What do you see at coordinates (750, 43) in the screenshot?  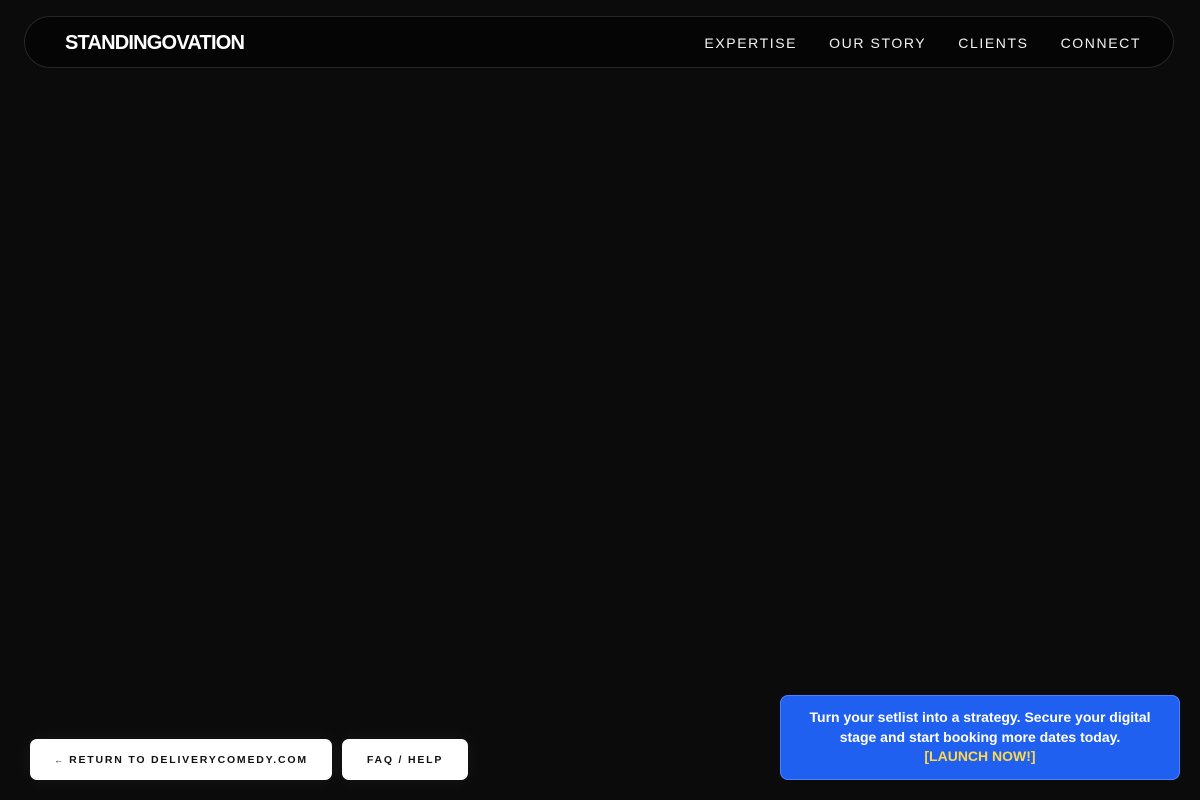 I see `nav-link-expertise: EXPERTISE` at bounding box center [750, 43].